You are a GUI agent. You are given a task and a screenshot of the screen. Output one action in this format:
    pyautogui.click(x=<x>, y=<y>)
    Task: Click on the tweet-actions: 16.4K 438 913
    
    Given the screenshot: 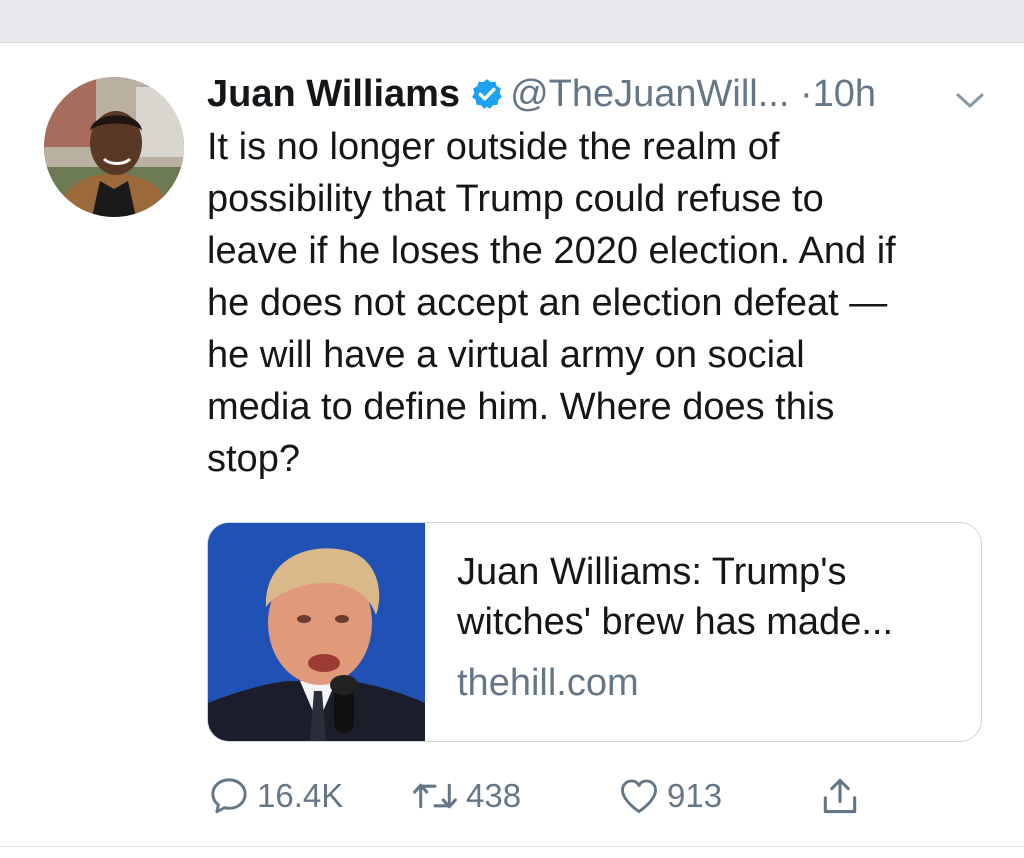 What is the action you would take?
    pyautogui.click(x=512, y=796)
    